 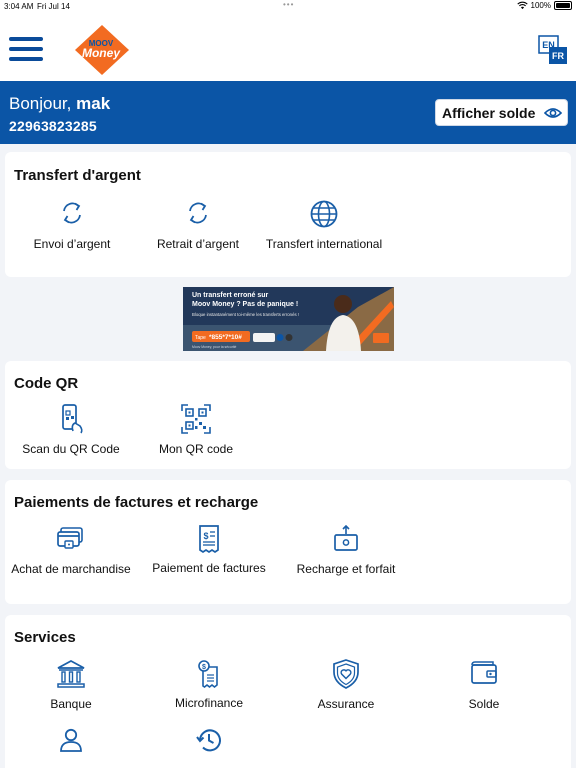 I want to click on menu-icon, so click(x=26, y=49).